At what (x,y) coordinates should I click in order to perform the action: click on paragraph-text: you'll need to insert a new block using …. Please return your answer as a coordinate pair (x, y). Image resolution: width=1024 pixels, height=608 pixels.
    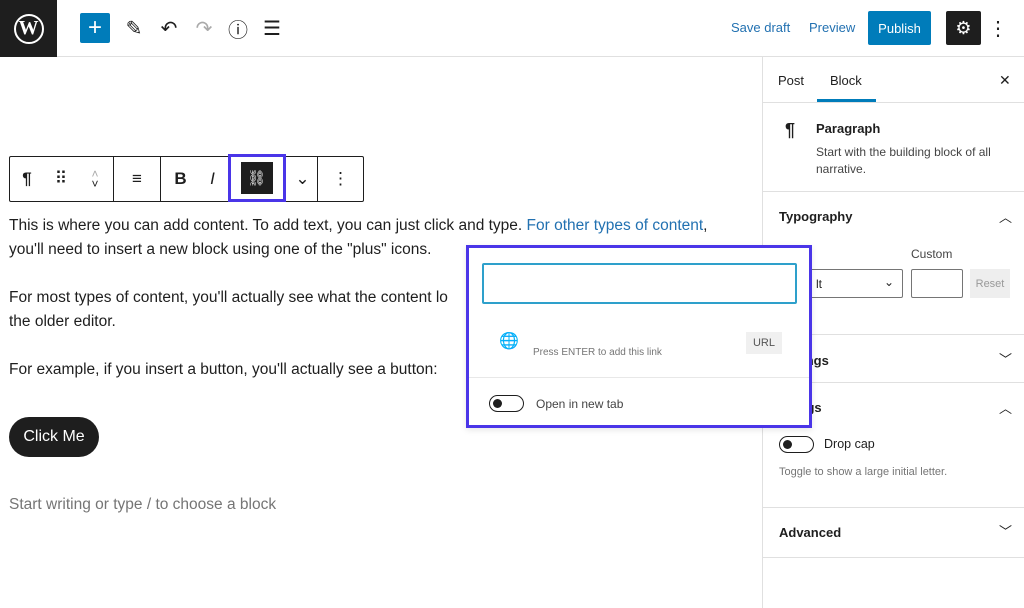
    Looking at the image, I should click on (220, 249).